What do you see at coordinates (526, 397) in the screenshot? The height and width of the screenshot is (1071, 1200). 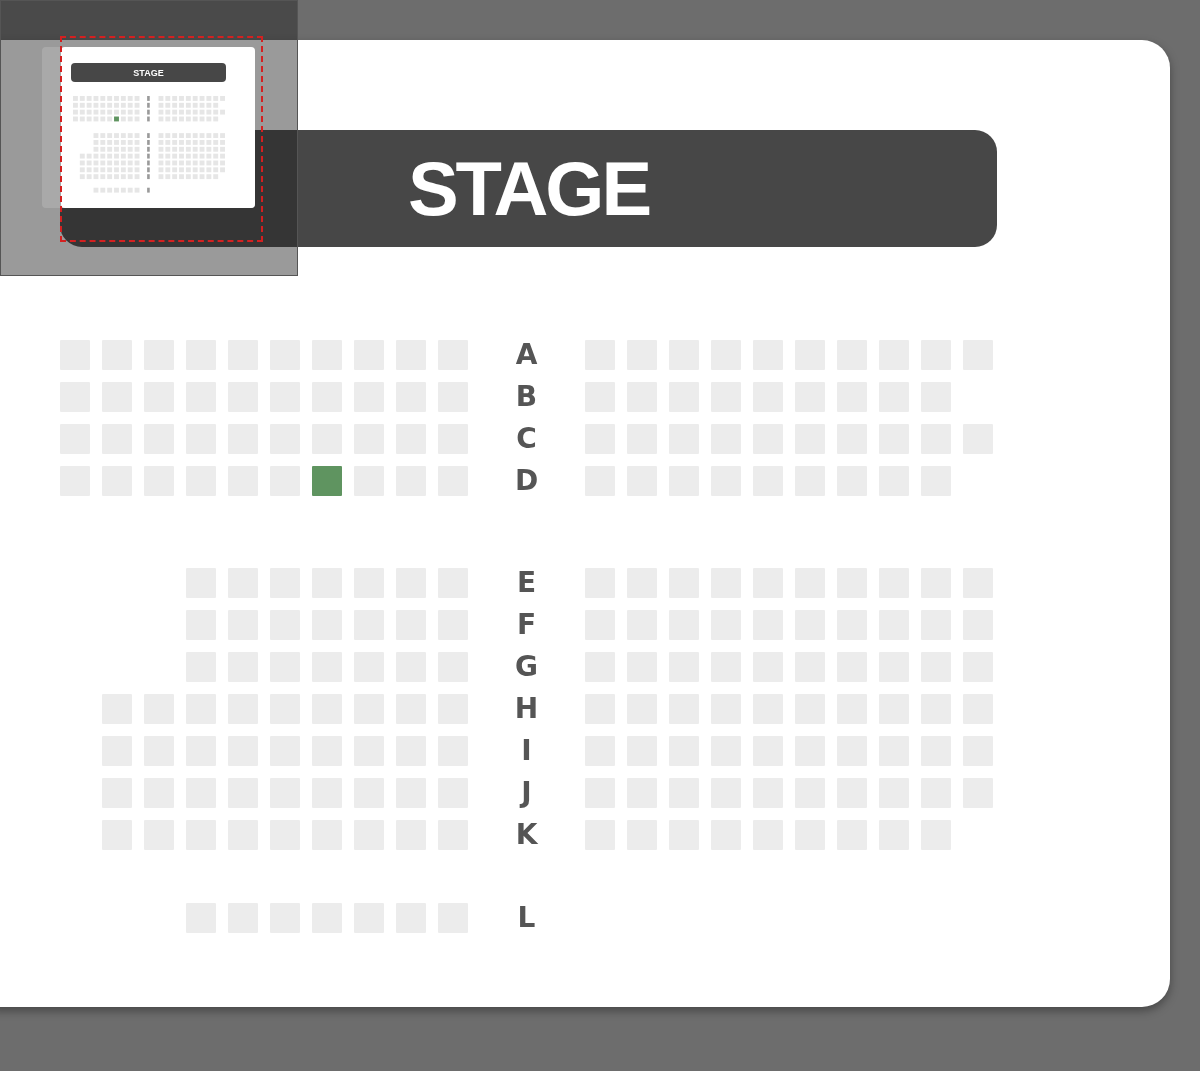 I see `row-label: B` at bounding box center [526, 397].